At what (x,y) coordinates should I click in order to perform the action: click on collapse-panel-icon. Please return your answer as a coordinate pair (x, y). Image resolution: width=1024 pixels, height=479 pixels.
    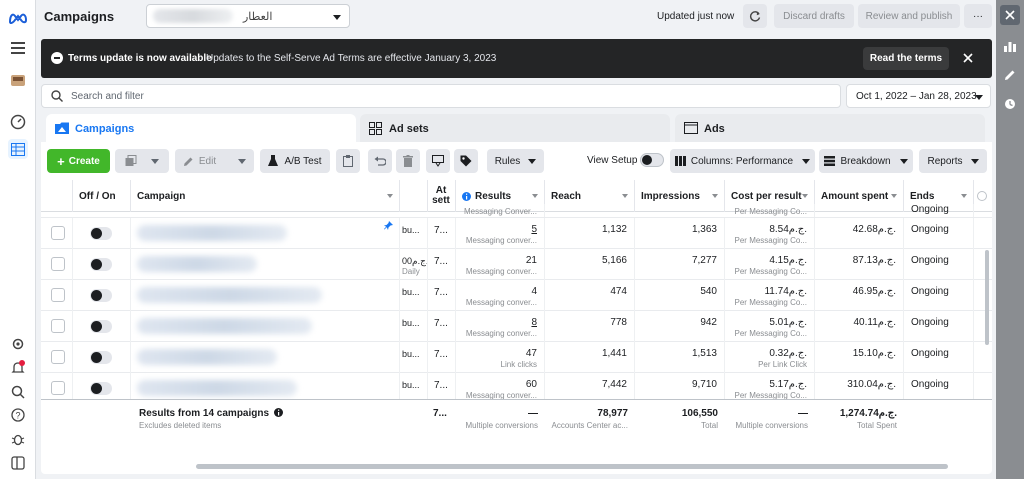
    Looking at the image, I should click on (18, 463).